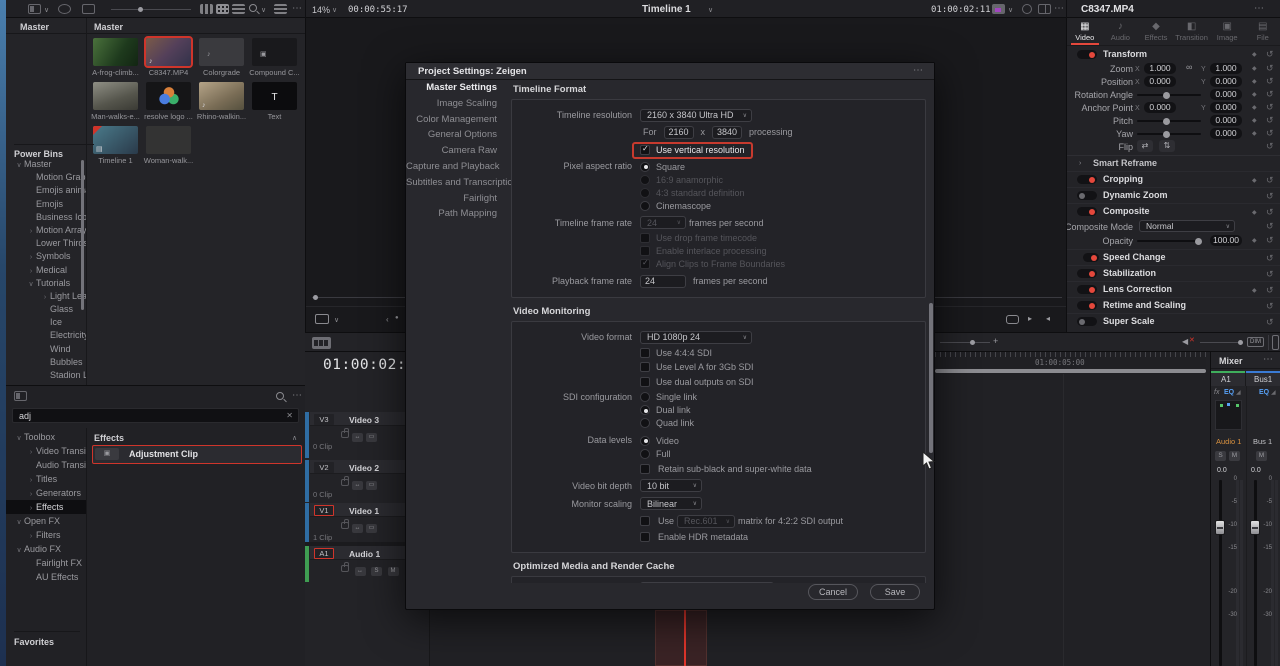 The image size is (1280, 666). Describe the element at coordinates (697, 368) in the screenshot. I see `checkbox-option: Use Level A for 3Gb SDI` at that location.